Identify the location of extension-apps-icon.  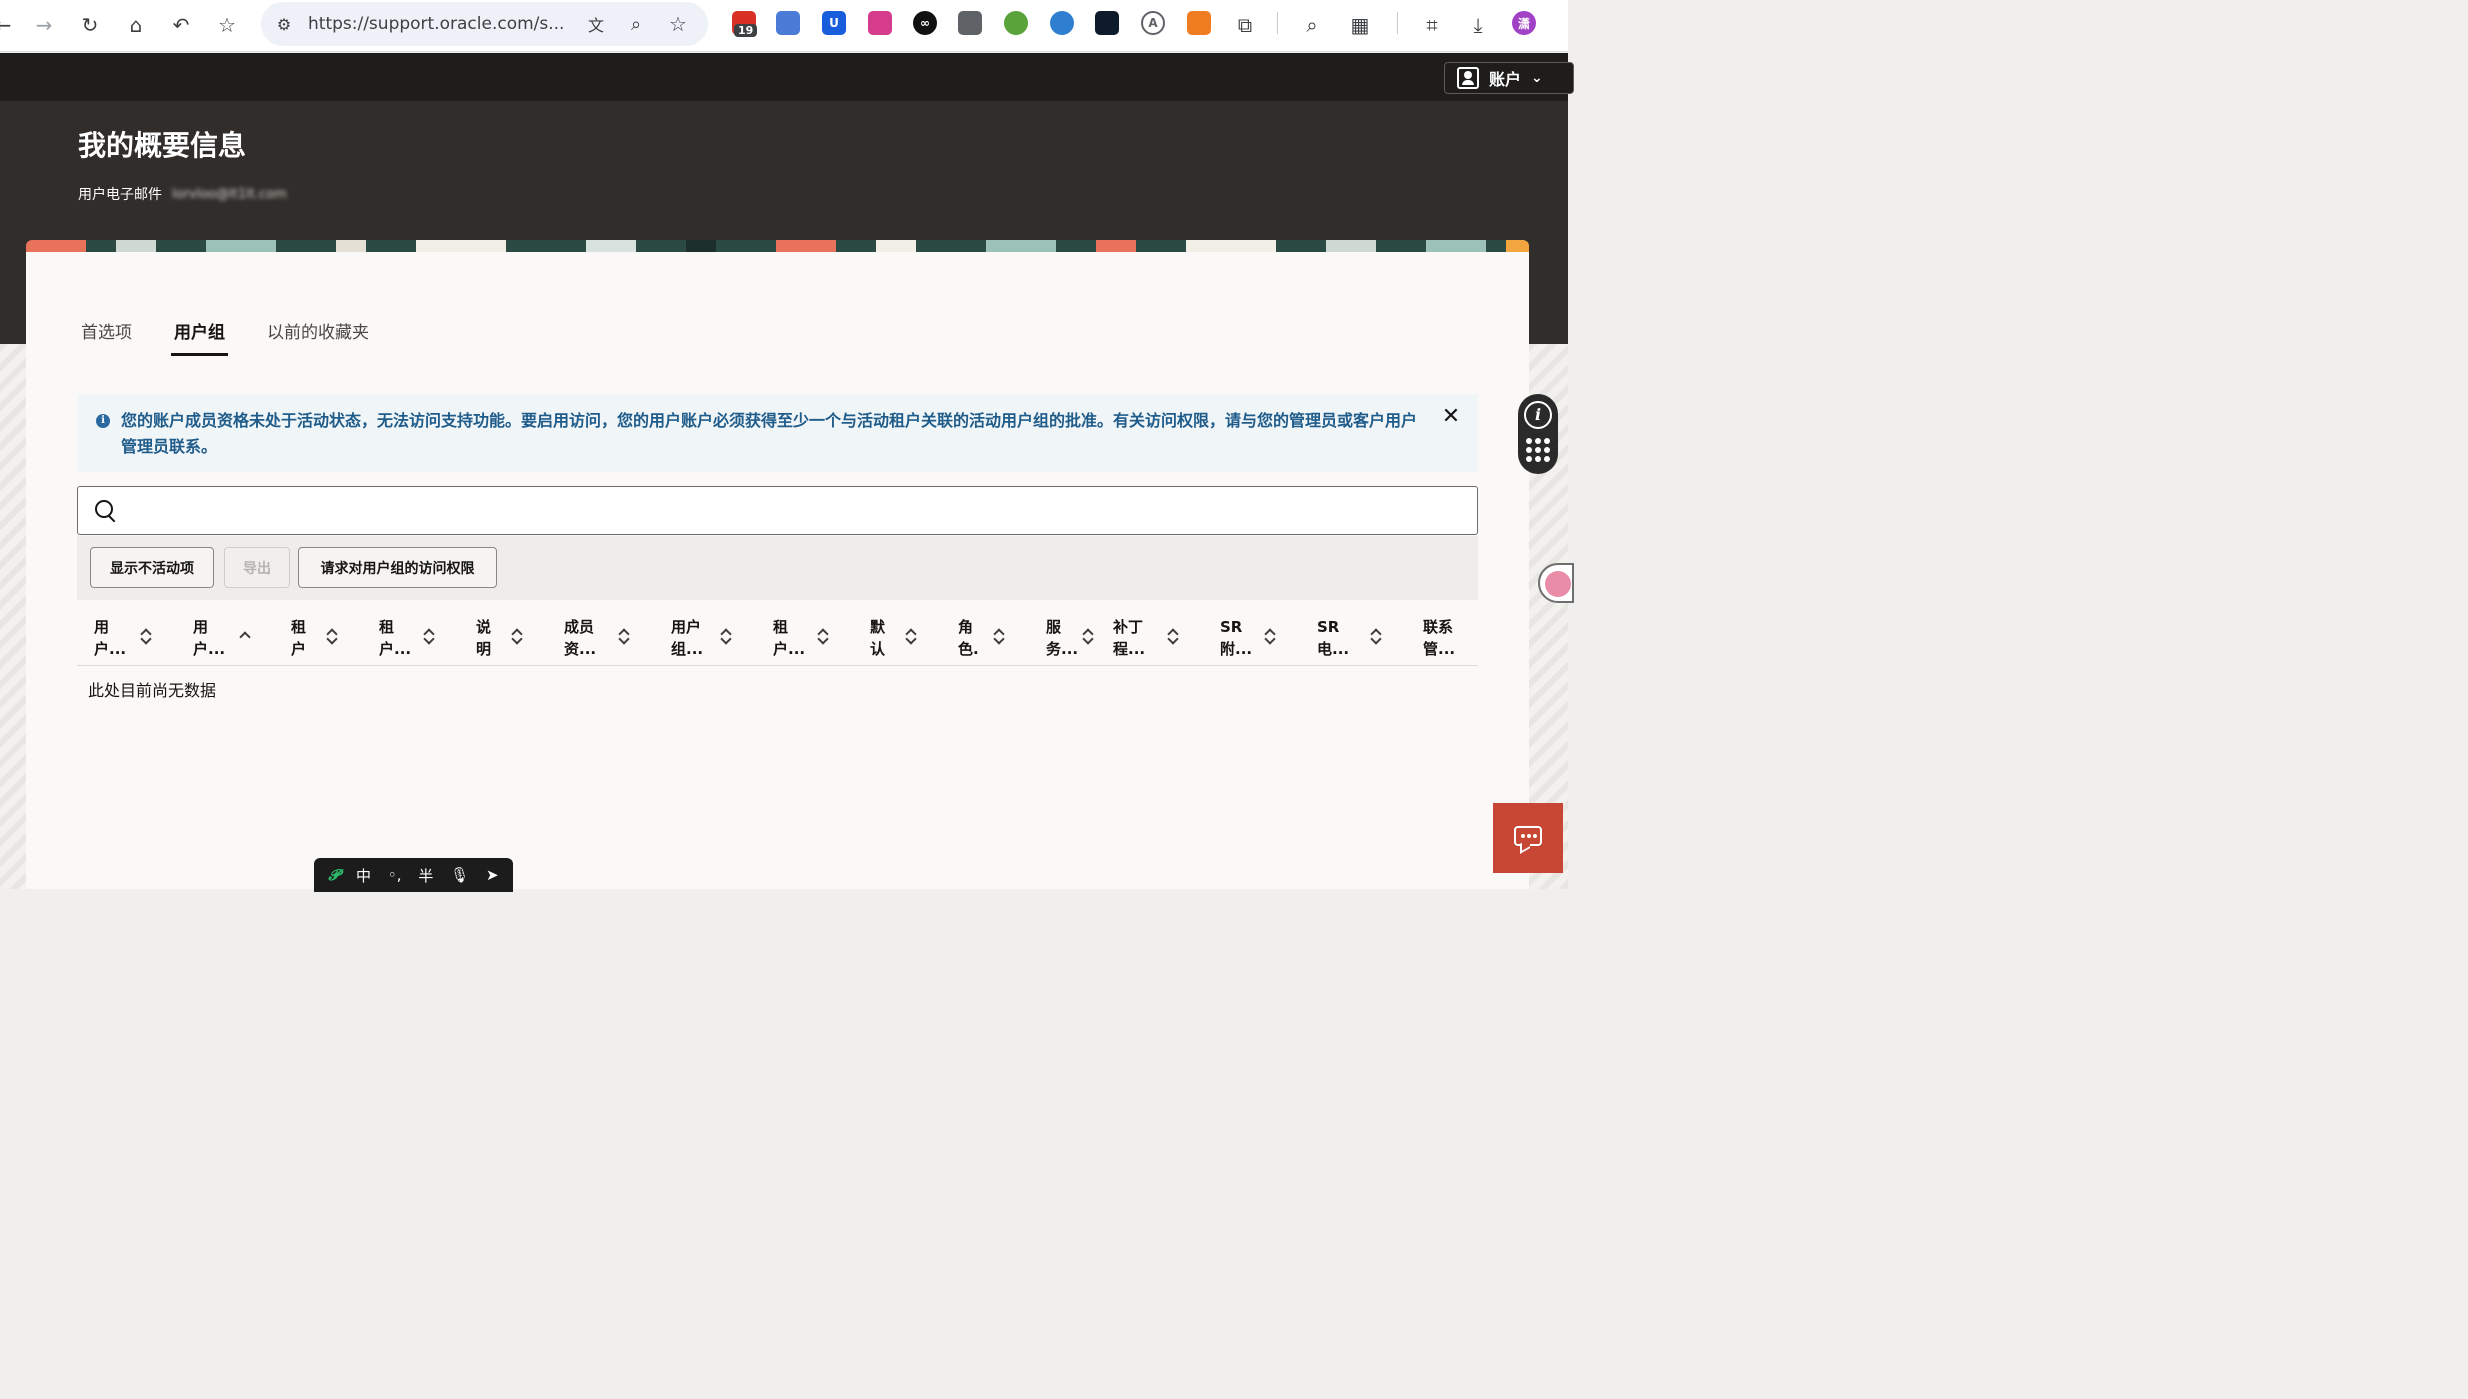
(788, 23).